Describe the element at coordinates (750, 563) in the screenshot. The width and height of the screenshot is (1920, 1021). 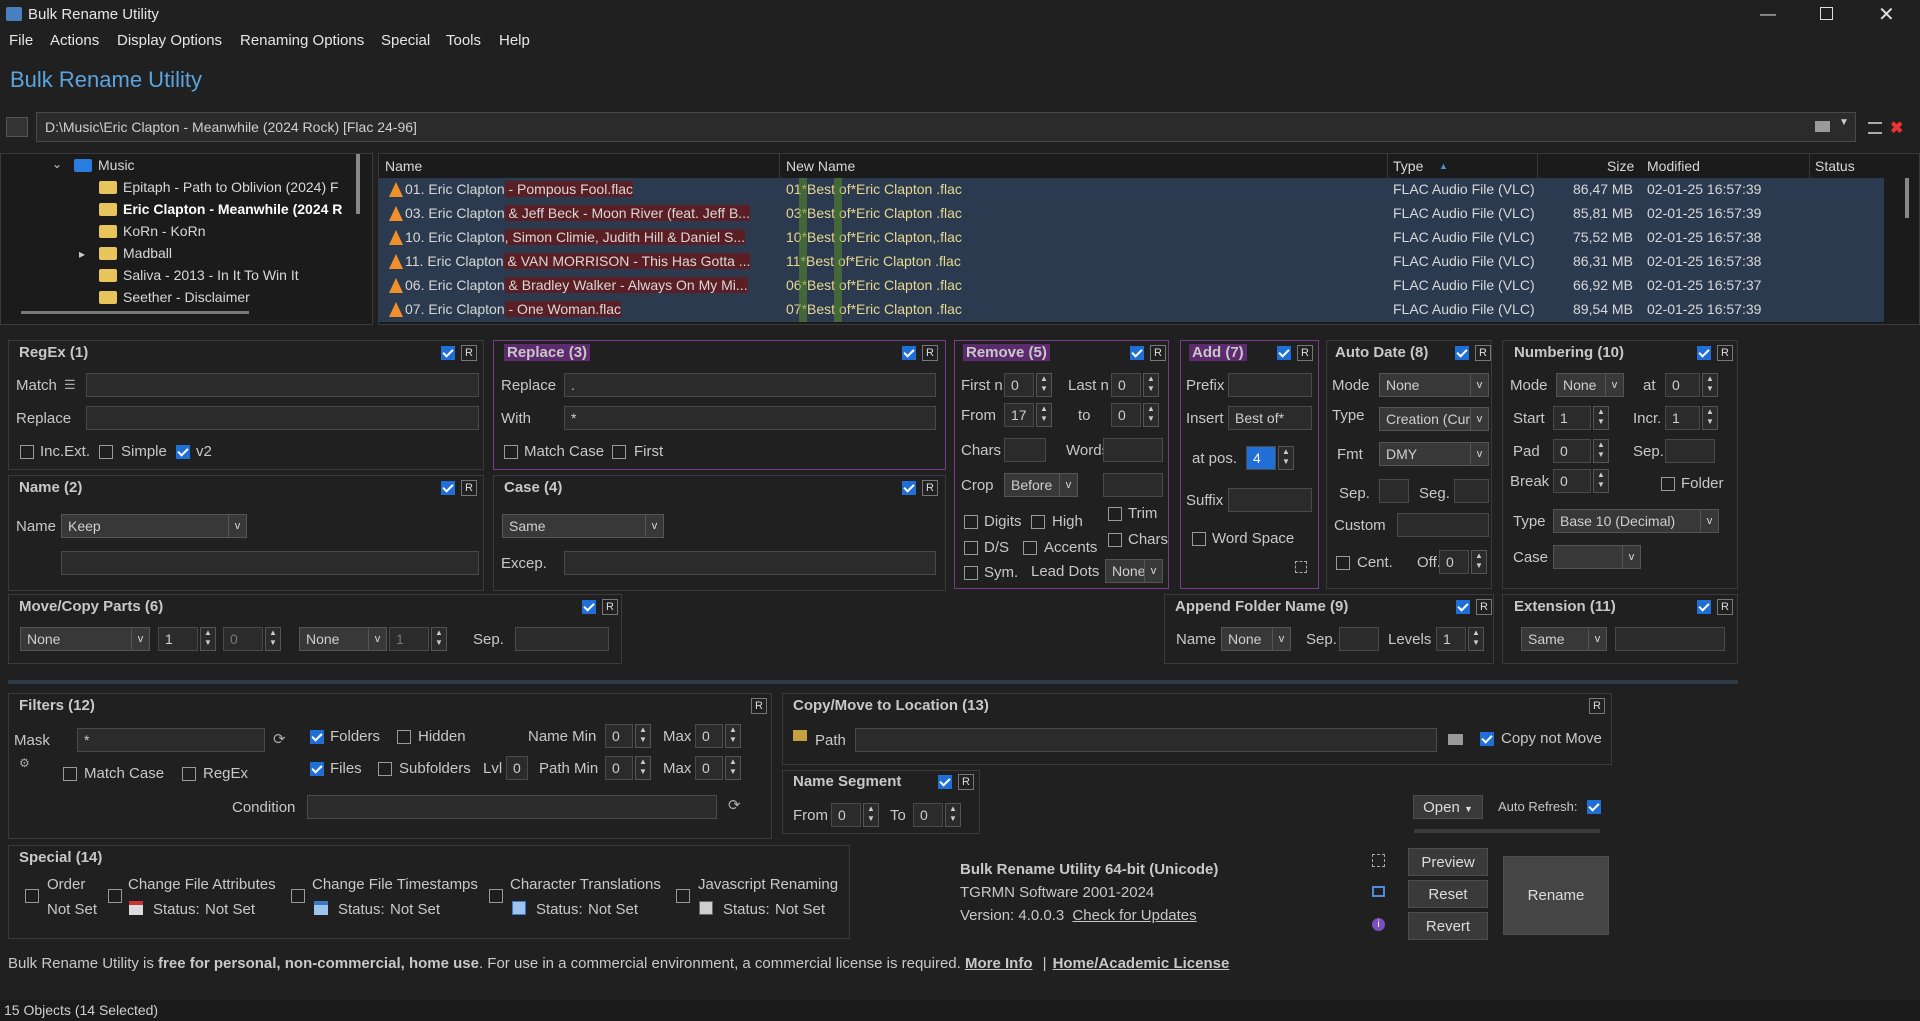
I see `excep-input` at that location.